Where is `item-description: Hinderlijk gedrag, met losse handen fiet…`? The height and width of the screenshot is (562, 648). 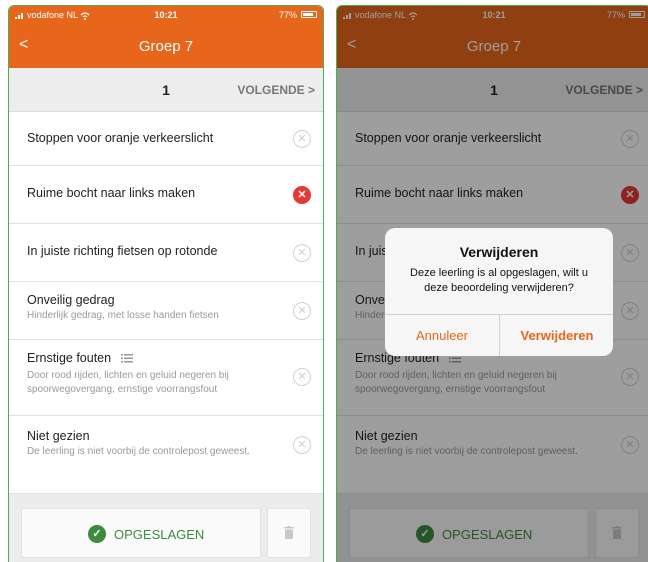 item-description: Hinderlijk gedrag, met losse handen fiet… is located at coordinates (123, 315).